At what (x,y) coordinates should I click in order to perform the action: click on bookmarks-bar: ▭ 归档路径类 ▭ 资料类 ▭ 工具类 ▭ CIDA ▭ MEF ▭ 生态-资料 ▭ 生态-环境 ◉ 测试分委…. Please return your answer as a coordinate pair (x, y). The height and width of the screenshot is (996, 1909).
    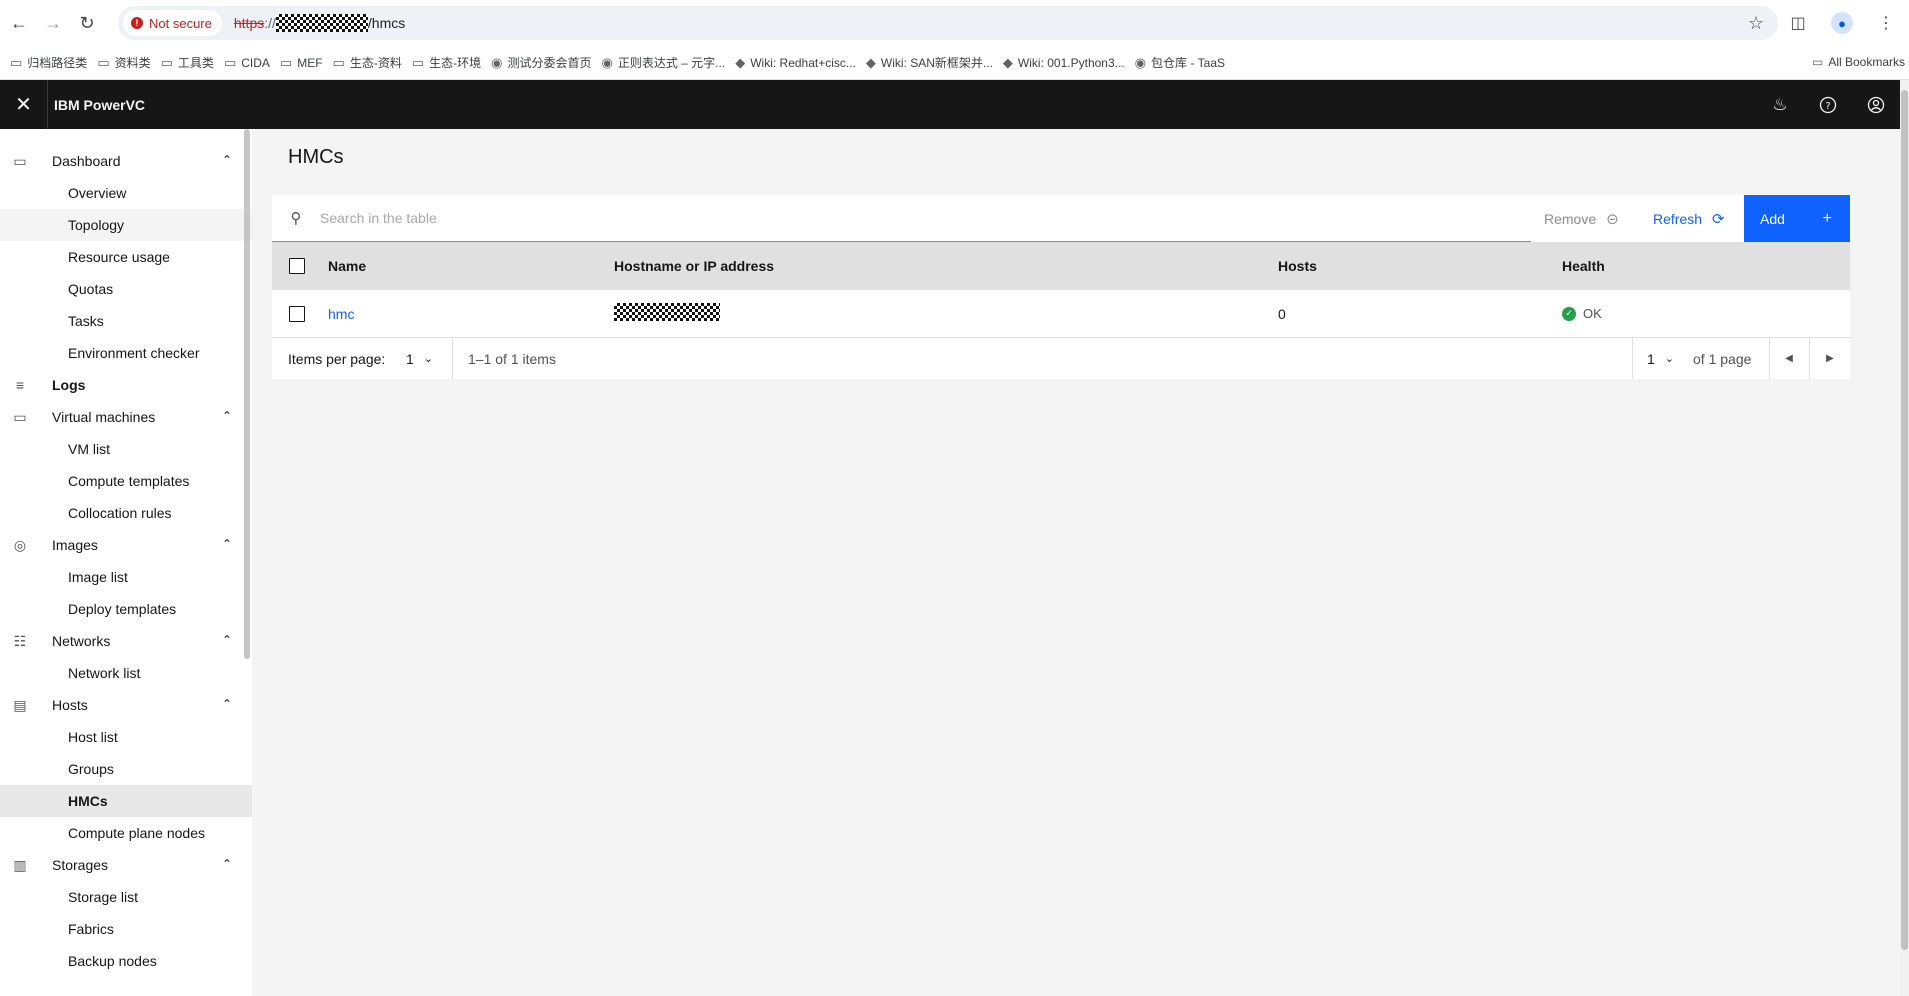
    Looking at the image, I should click on (954, 63).